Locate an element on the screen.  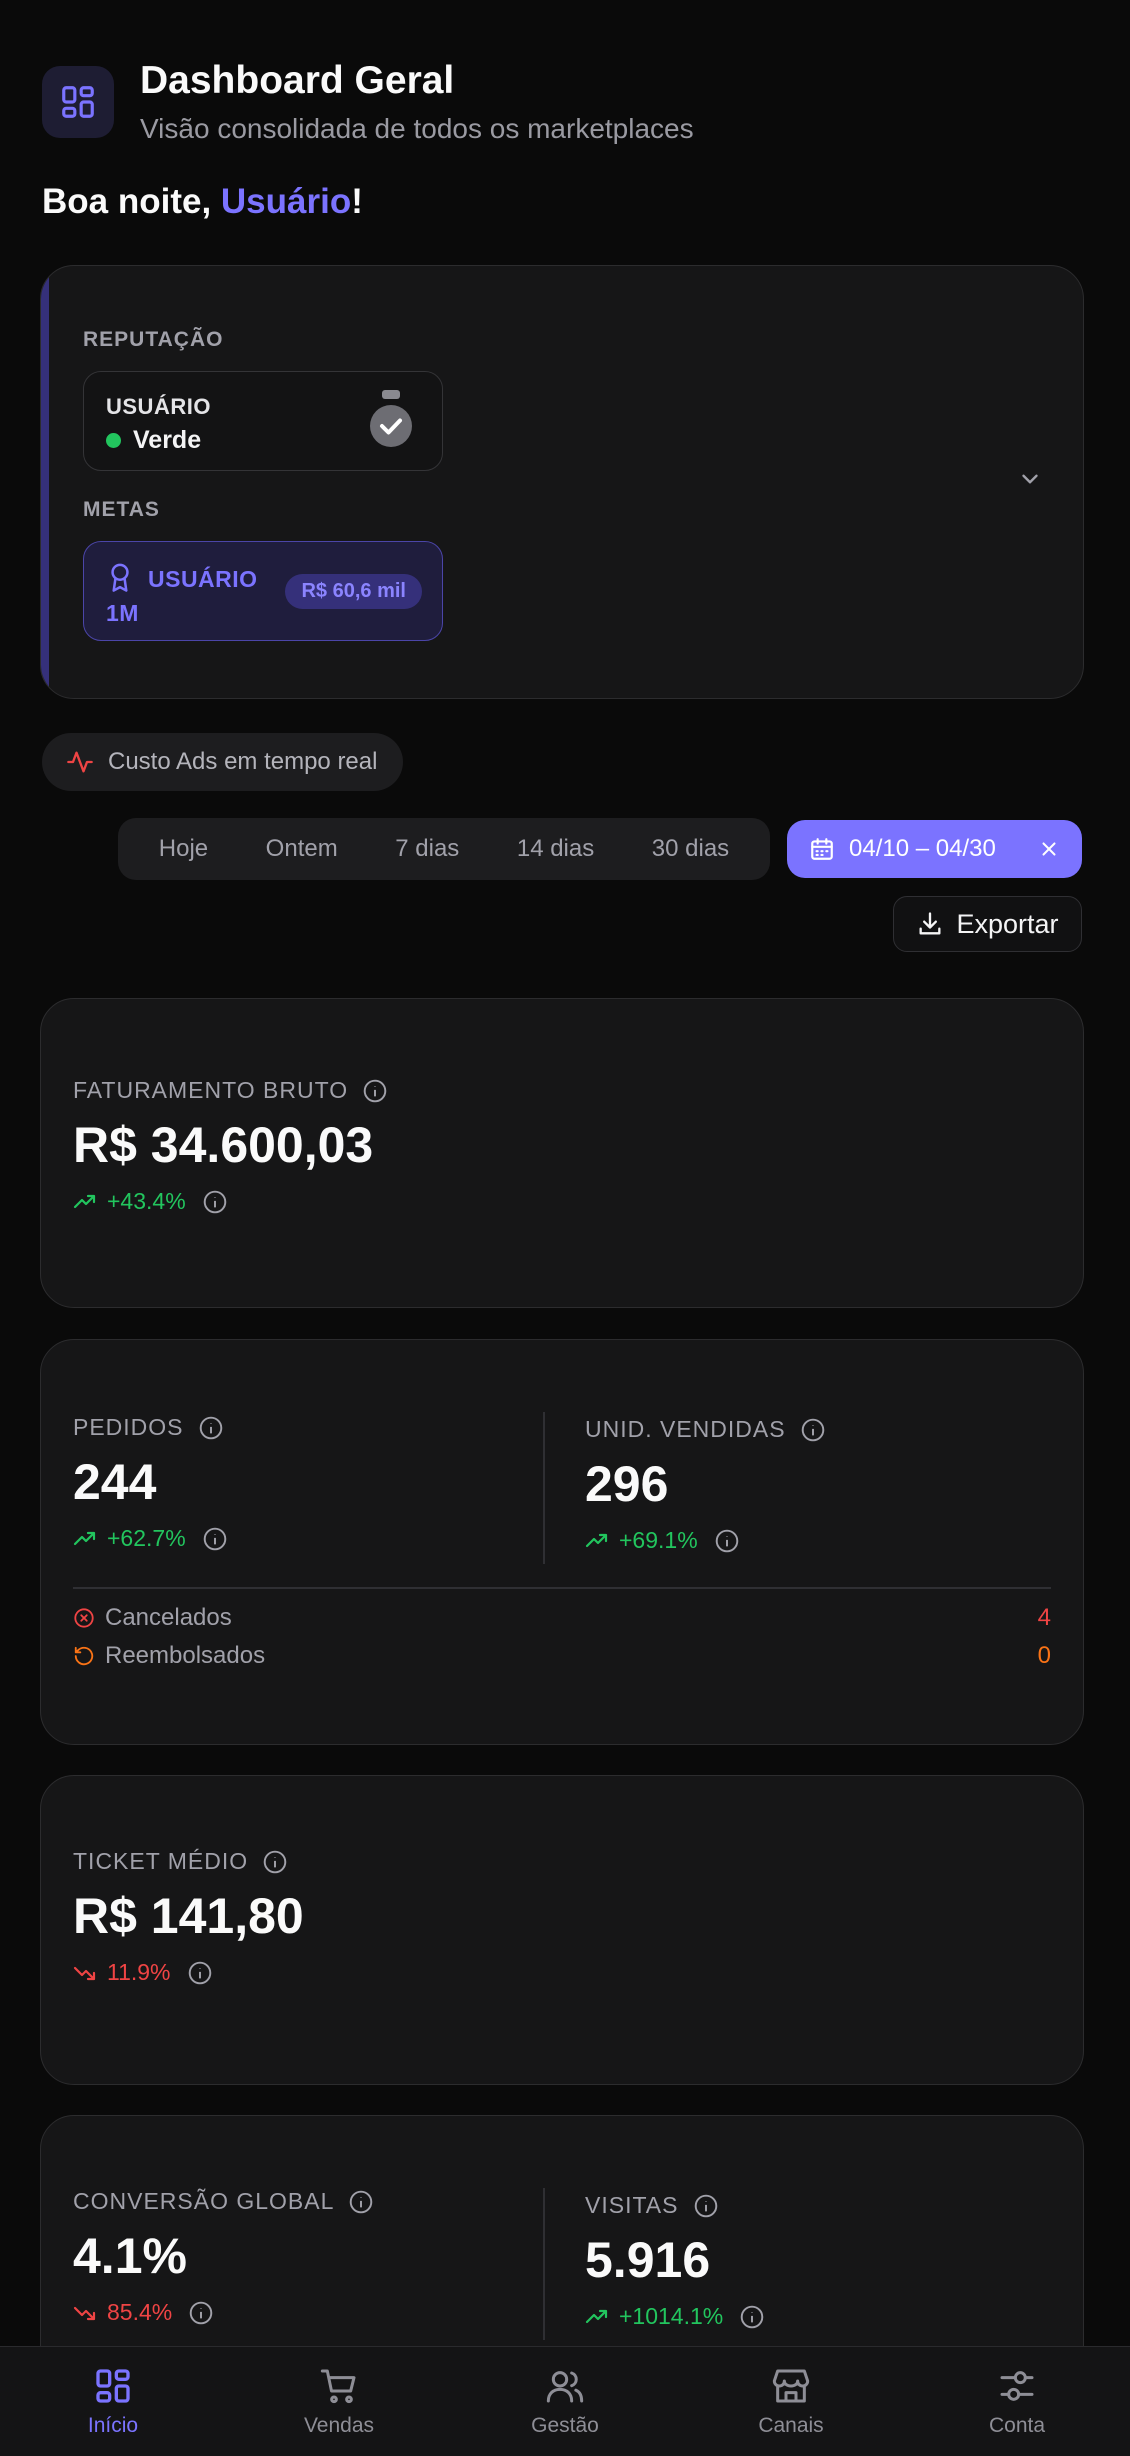
orders-delta-text: +62.7% is located at coordinates (146, 1538).